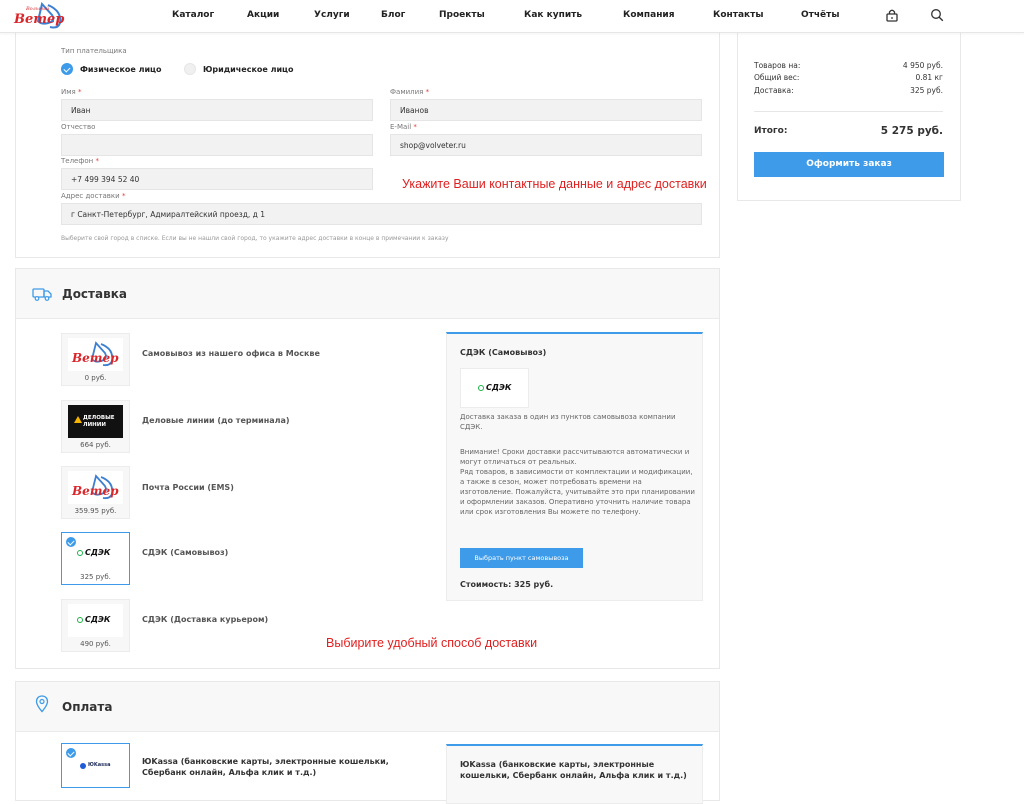  What do you see at coordinates (99, 765) in the screenshot?
I see `yookassa-text: ЮKassa` at bounding box center [99, 765].